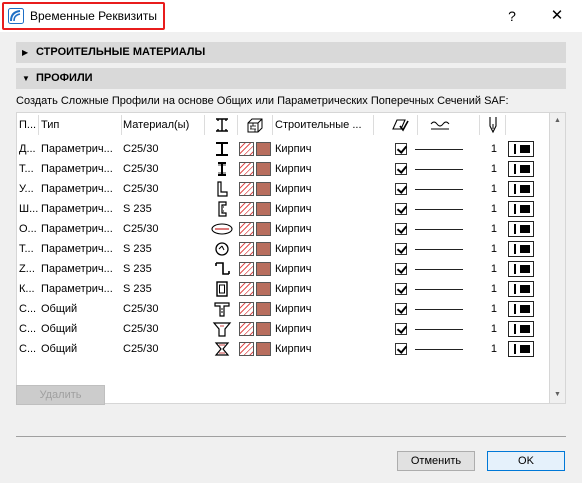 The height and width of the screenshot is (483, 582). What do you see at coordinates (493, 125) in the screenshot?
I see `pen-icon` at bounding box center [493, 125].